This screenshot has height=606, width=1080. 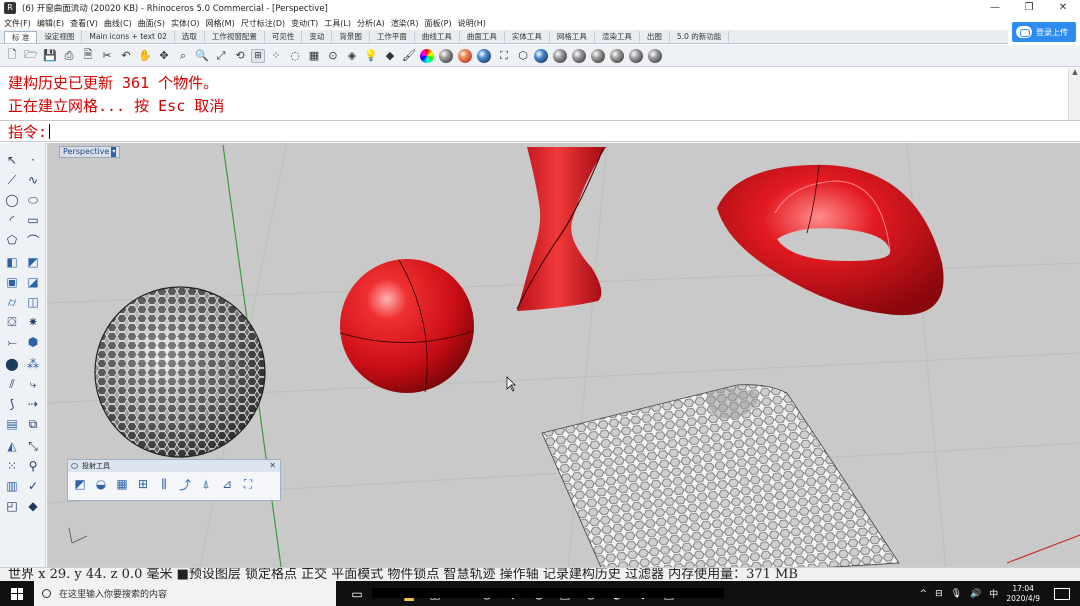 I want to click on new-file-icon: 🗋, so click(x=12, y=56).